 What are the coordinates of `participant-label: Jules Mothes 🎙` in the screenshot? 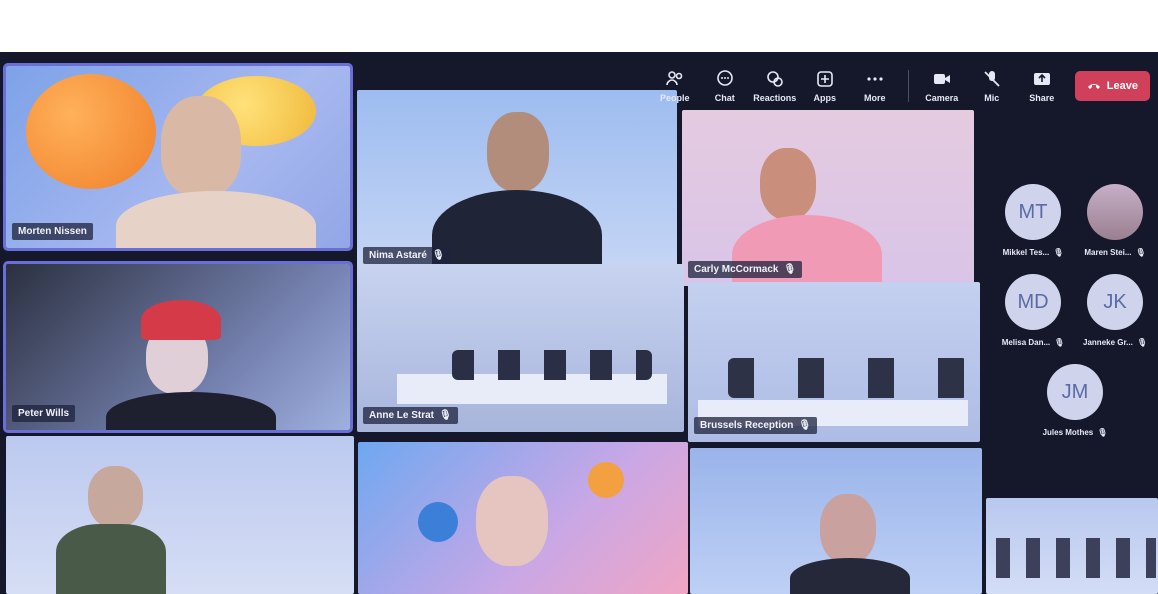 It's located at (1075, 432).